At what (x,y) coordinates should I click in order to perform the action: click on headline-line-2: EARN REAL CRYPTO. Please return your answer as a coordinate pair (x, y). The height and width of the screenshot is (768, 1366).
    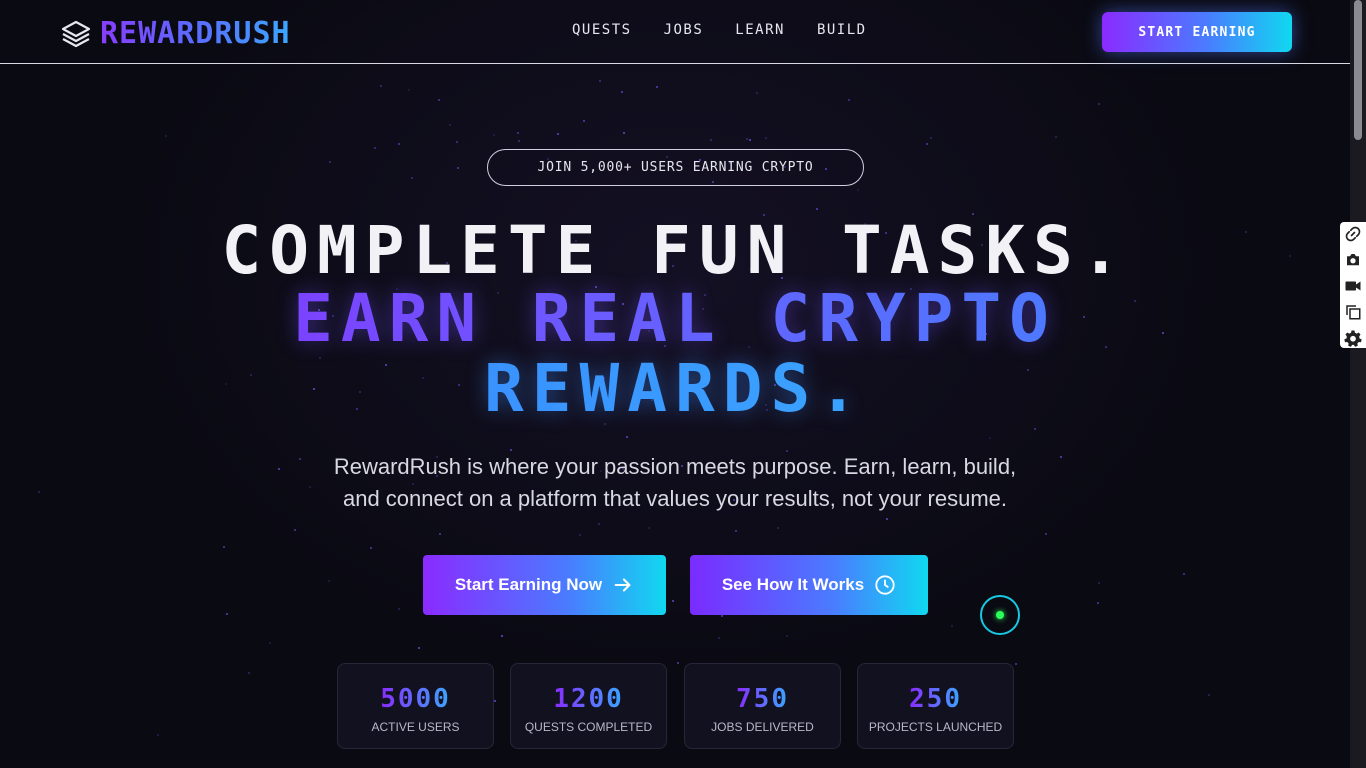
    Looking at the image, I should click on (675, 318).